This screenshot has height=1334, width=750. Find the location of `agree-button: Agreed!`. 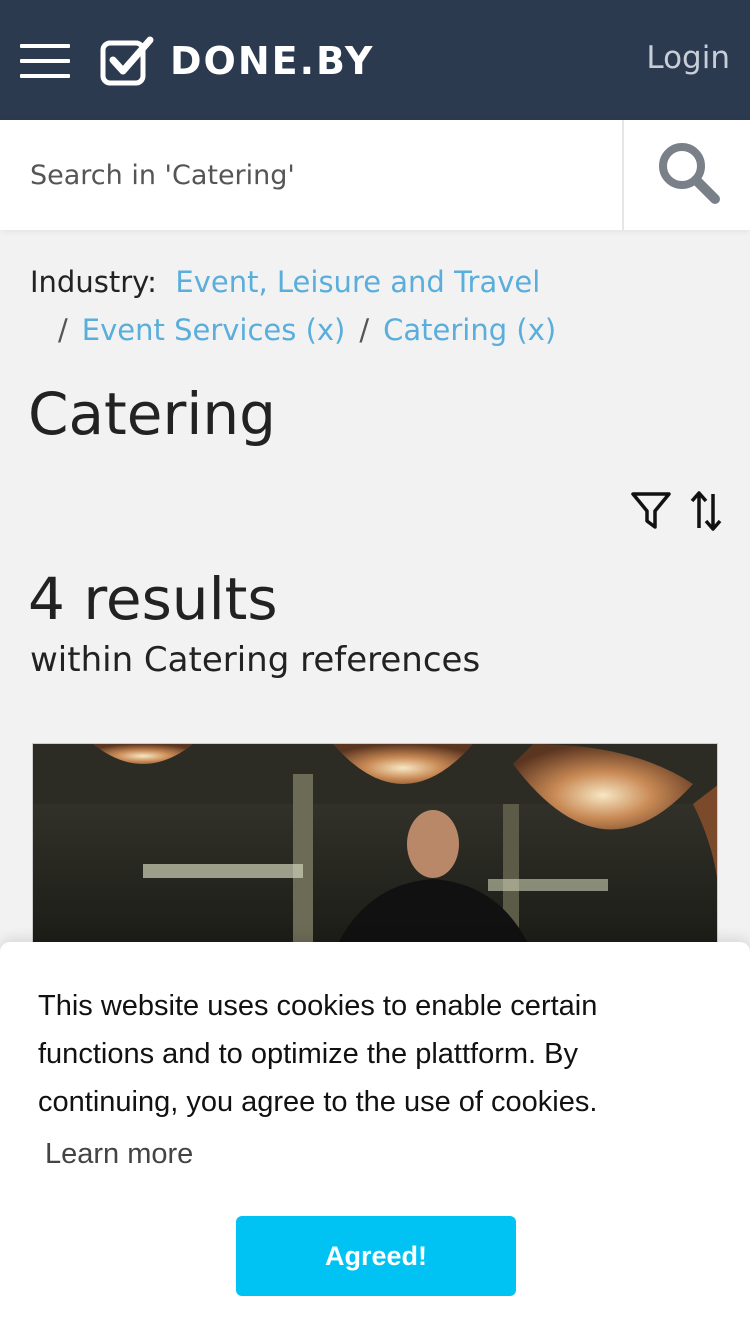

agree-button: Agreed! is located at coordinates (376, 1256).